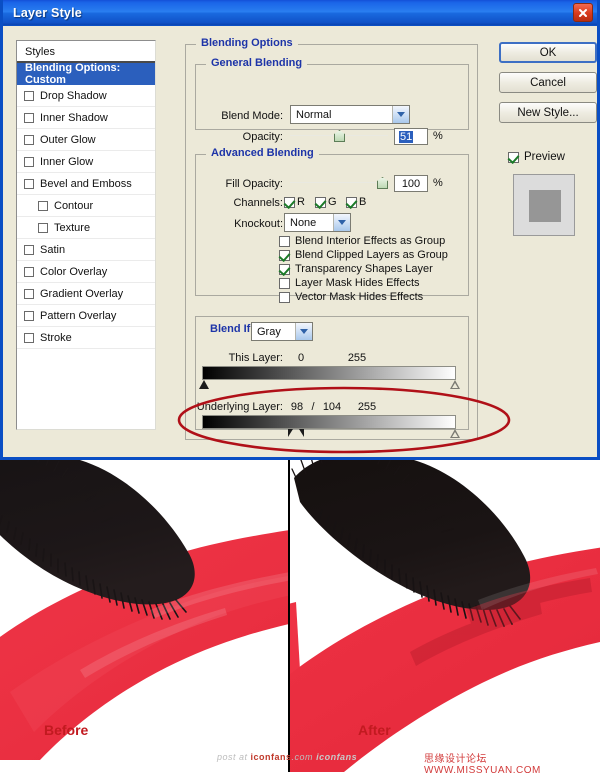 The height and width of the screenshot is (776, 600). Describe the element at coordinates (356, 269) in the screenshot. I see `advanced-option-transparency-shapes-layer: Transparency Shapes Layer` at that location.